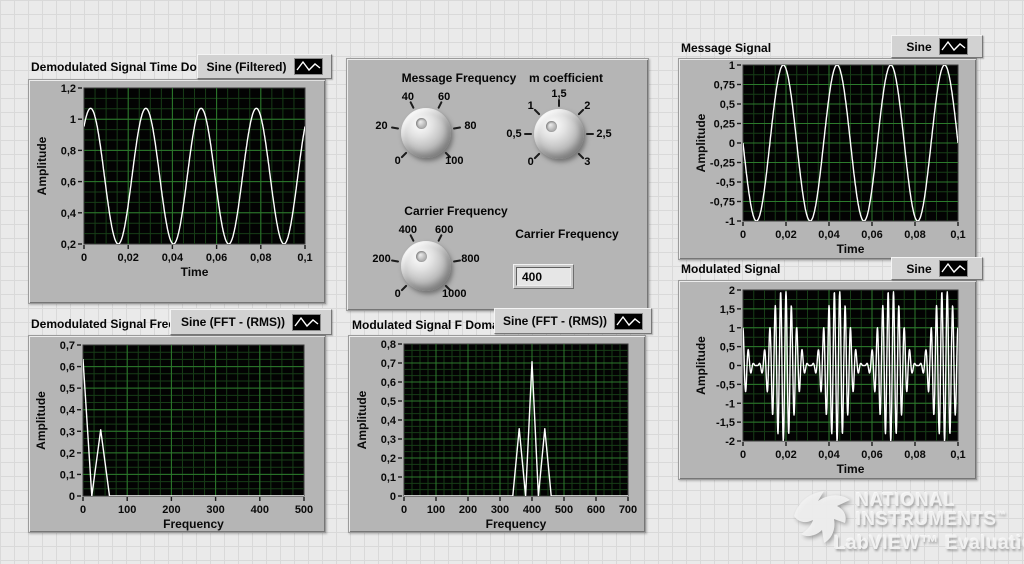 This screenshot has height=564, width=1024. What do you see at coordinates (937, 46) in the screenshot?
I see `legend-message-signal: Sine` at bounding box center [937, 46].